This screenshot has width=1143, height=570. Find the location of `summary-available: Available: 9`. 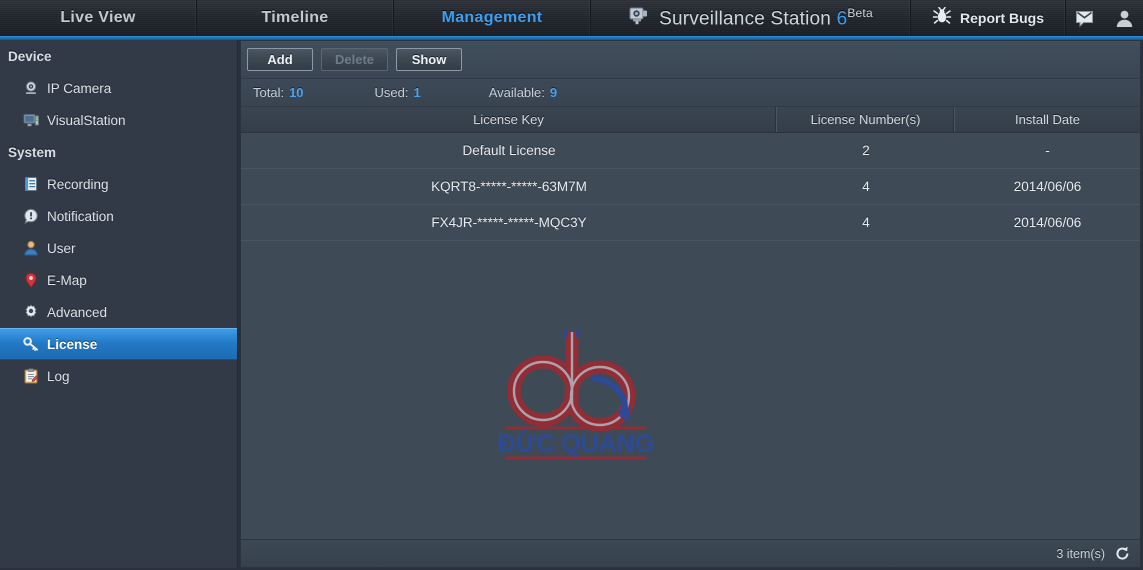

summary-available: Available: 9 is located at coordinates (523, 92).